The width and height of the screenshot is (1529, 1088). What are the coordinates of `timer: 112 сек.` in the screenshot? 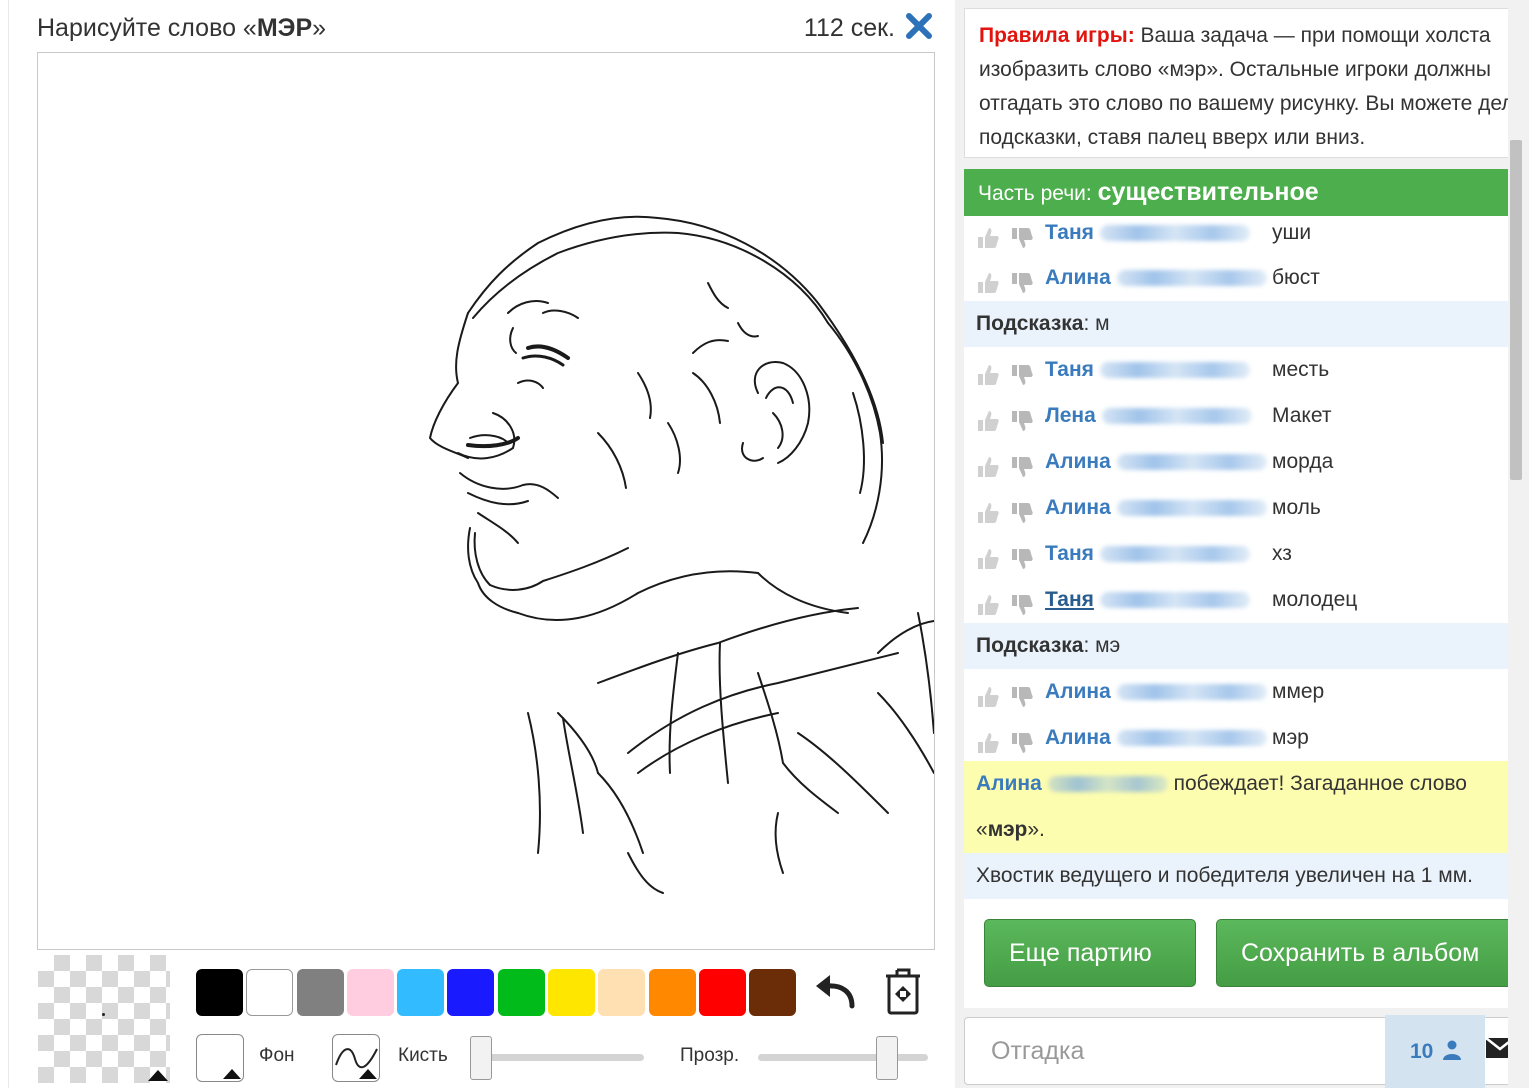 It's located at (849, 28).